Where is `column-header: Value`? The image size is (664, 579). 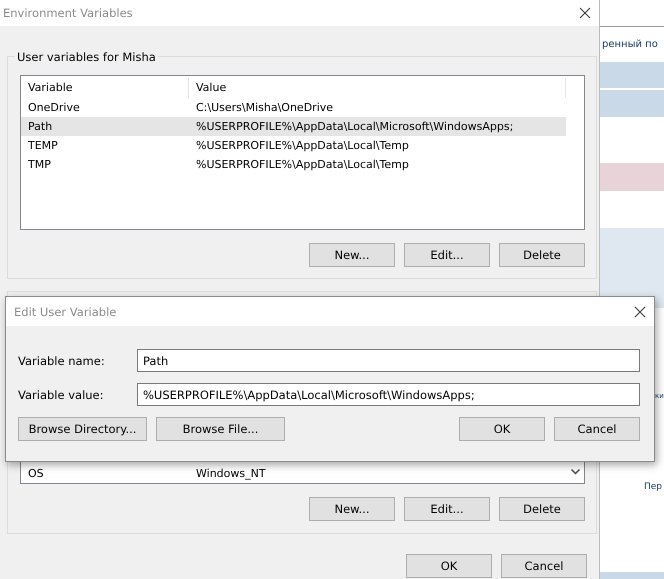 column-header: Value is located at coordinates (207, 88).